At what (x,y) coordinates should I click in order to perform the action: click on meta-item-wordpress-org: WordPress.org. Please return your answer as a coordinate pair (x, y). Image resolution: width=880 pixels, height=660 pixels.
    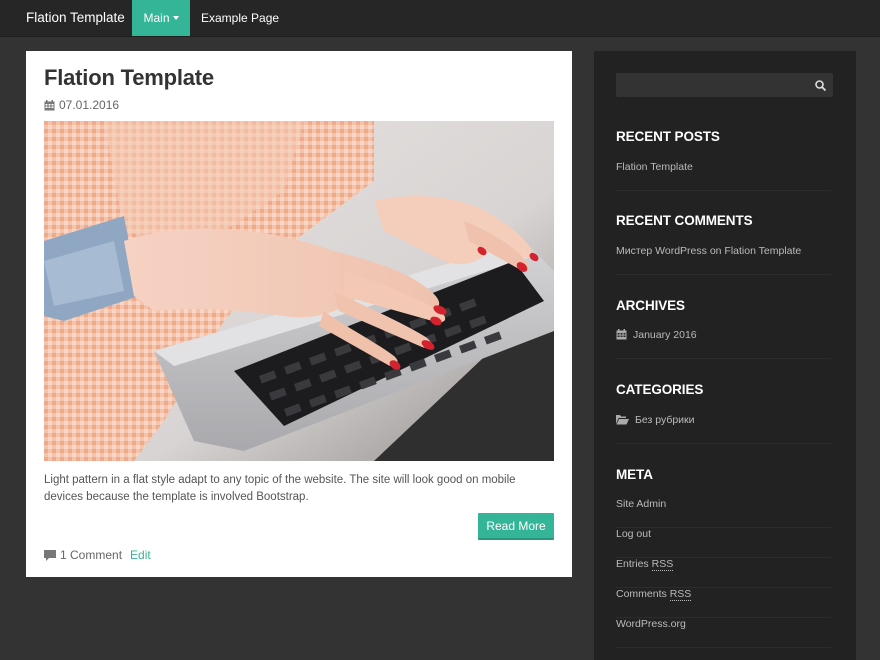
    Looking at the image, I should click on (723, 633).